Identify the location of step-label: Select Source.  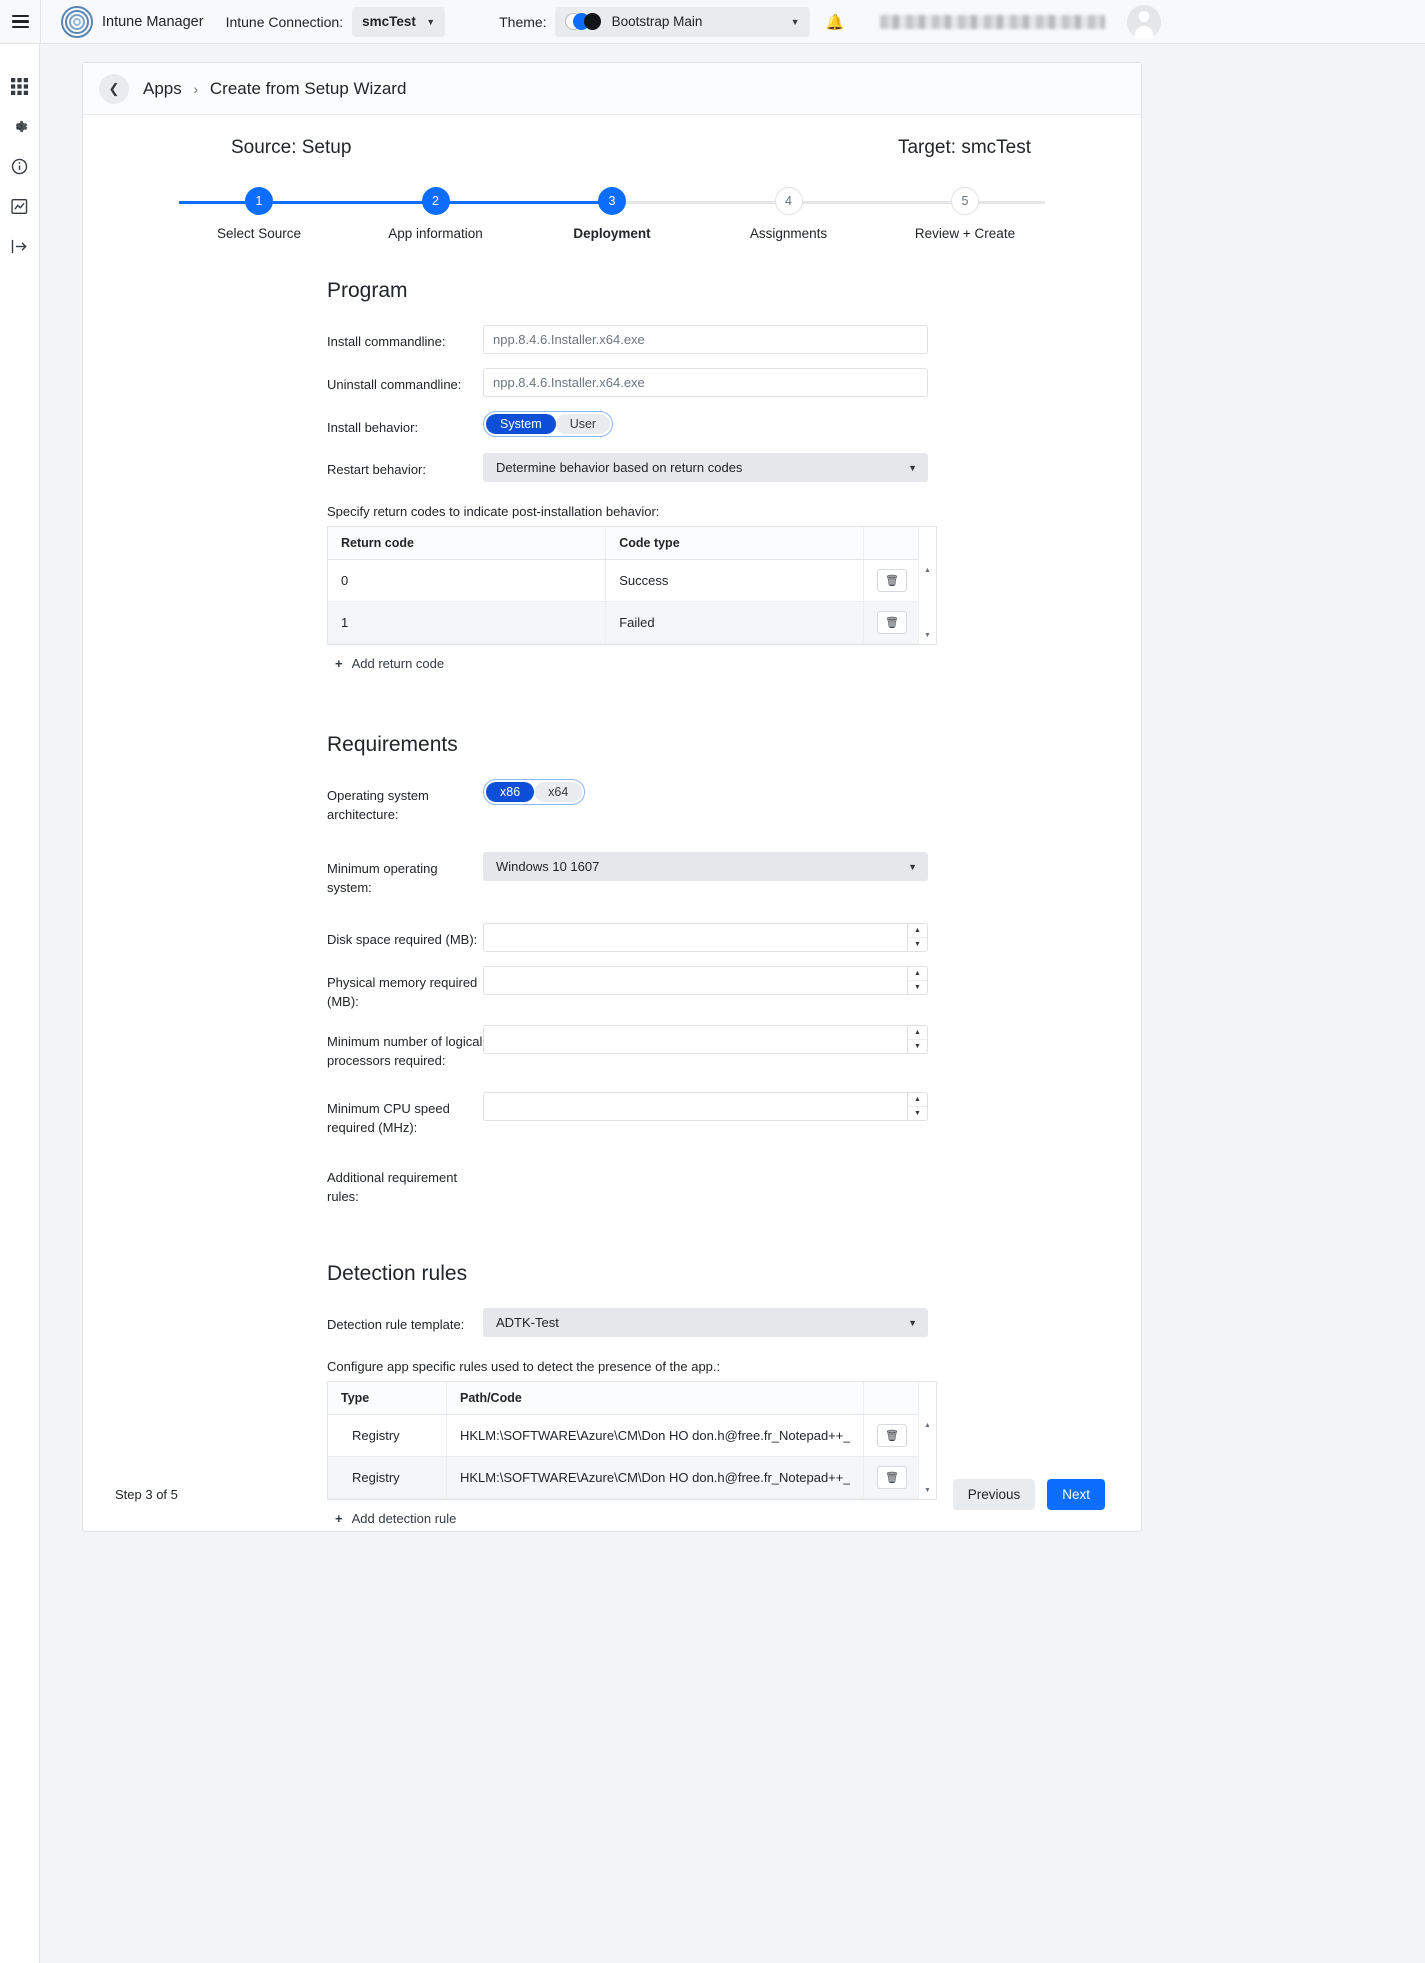
(259, 233).